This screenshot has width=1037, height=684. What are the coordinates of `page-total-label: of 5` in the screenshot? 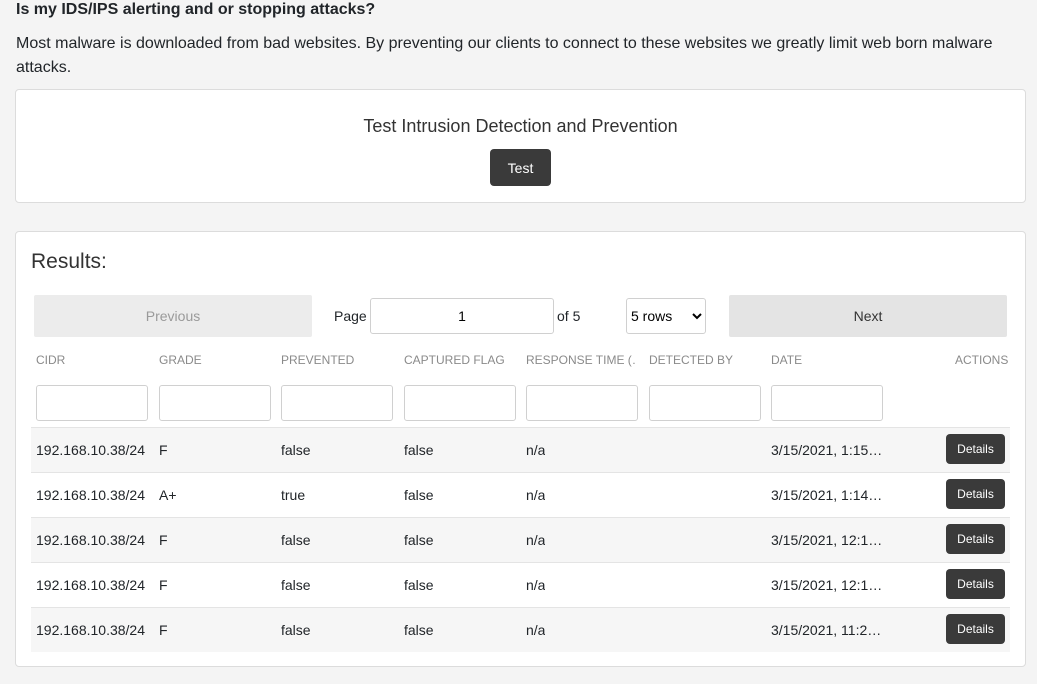 It's located at (569, 316).